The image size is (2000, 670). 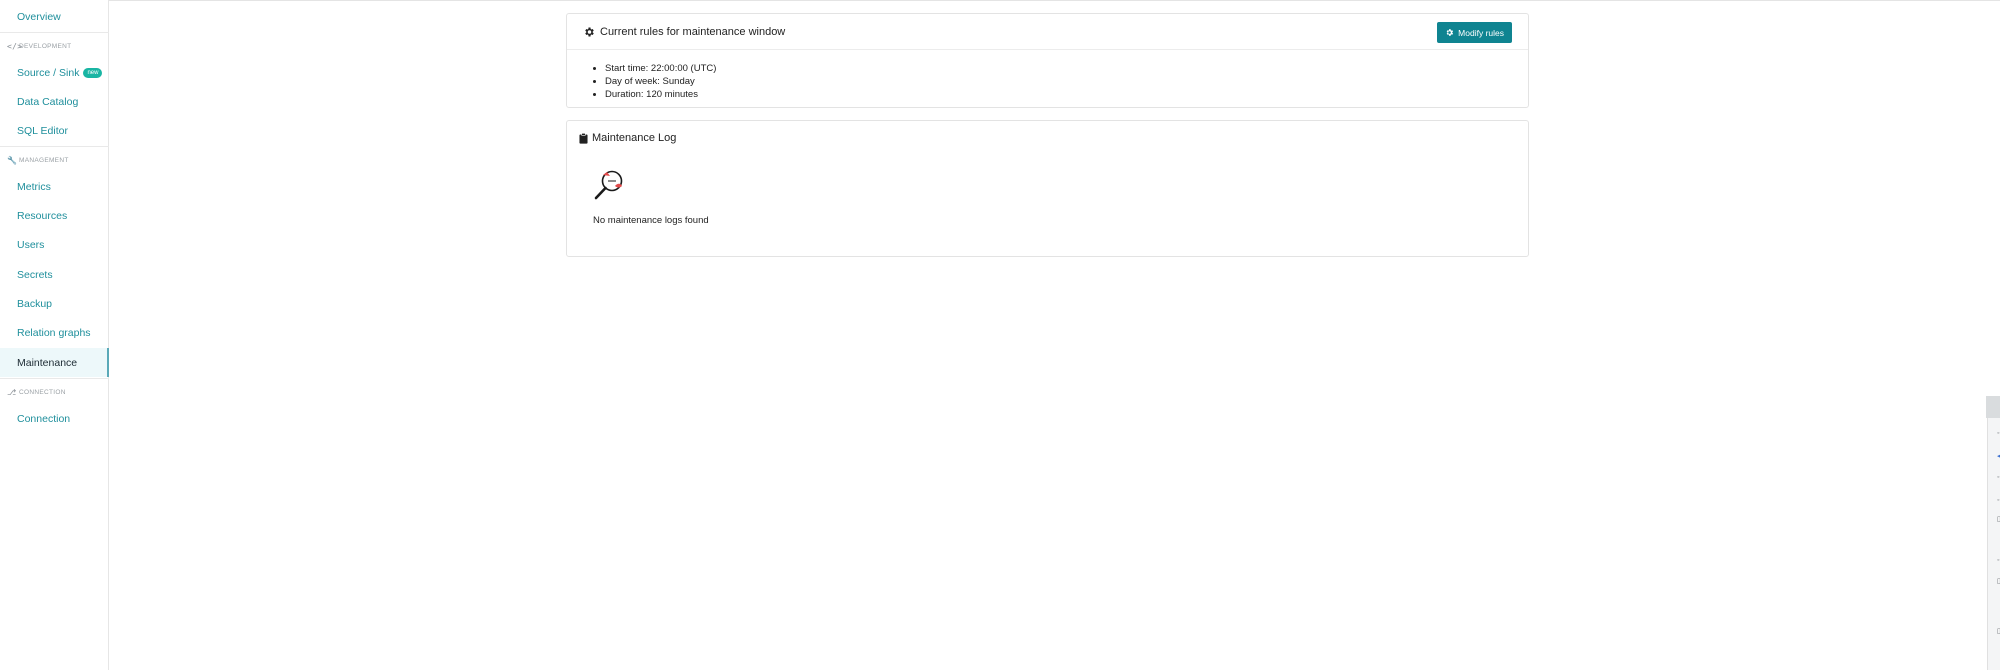 What do you see at coordinates (54, 186) in the screenshot?
I see `sidebar-item-metrics: Metrics` at bounding box center [54, 186].